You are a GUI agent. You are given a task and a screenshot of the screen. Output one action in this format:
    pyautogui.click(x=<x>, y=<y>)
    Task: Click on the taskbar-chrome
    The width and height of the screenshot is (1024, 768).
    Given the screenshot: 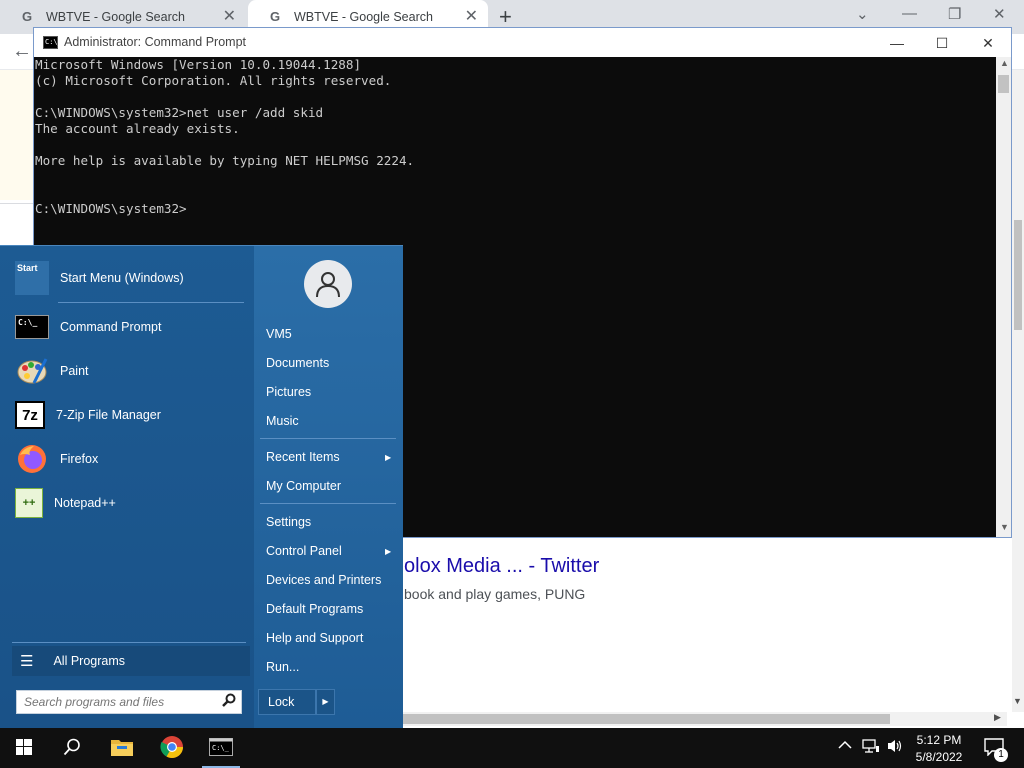 What is the action you would take?
    pyautogui.click(x=172, y=748)
    